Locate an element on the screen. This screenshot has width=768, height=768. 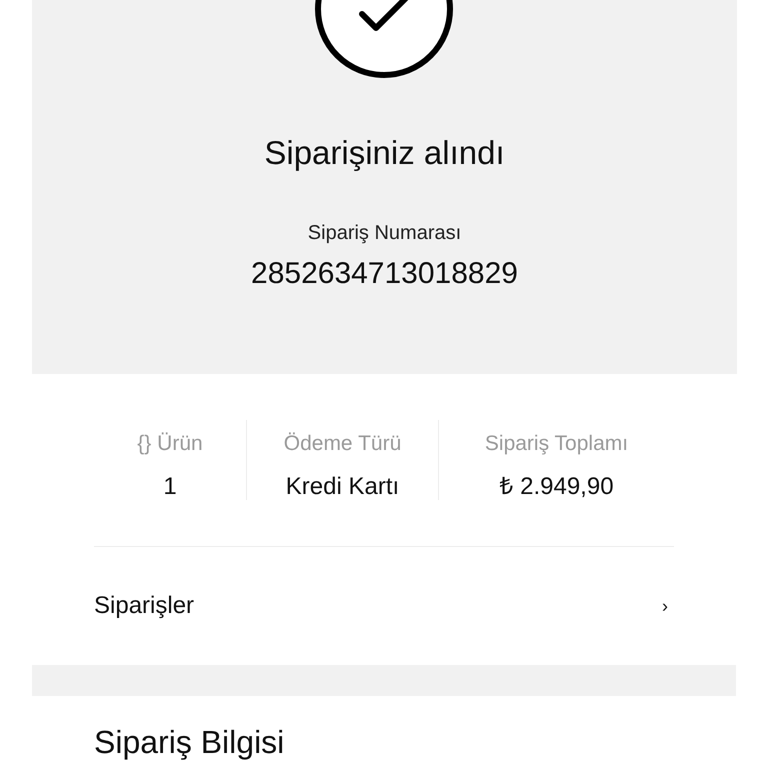
summary-value: ₺ 2.949,90 is located at coordinates (556, 487).